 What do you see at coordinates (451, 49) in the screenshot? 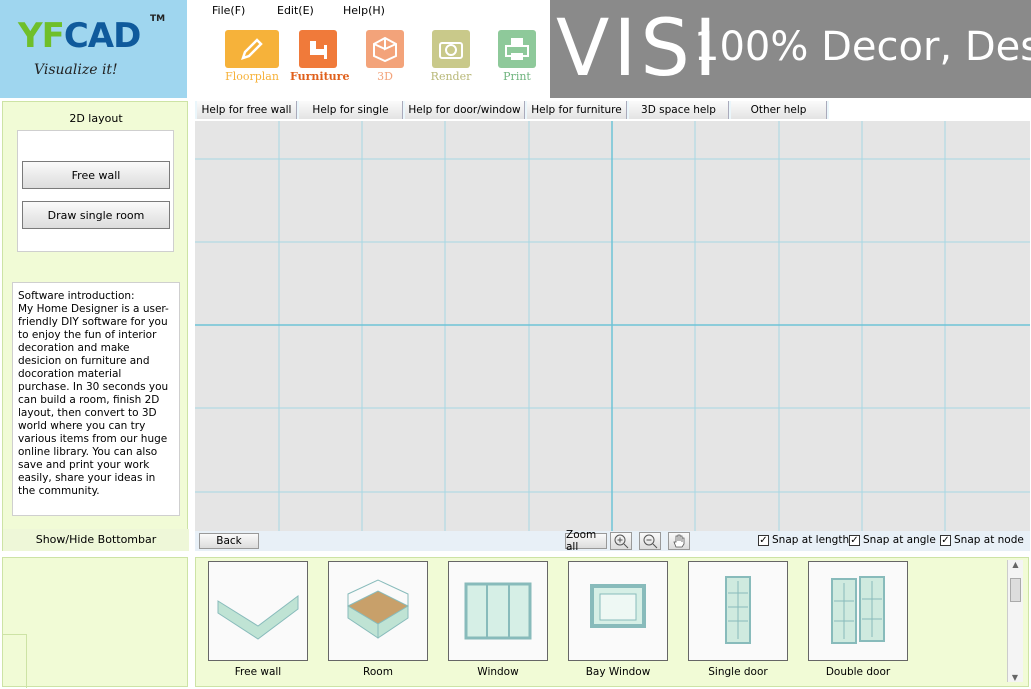
I see `camera-icon` at bounding box center [451, 49].